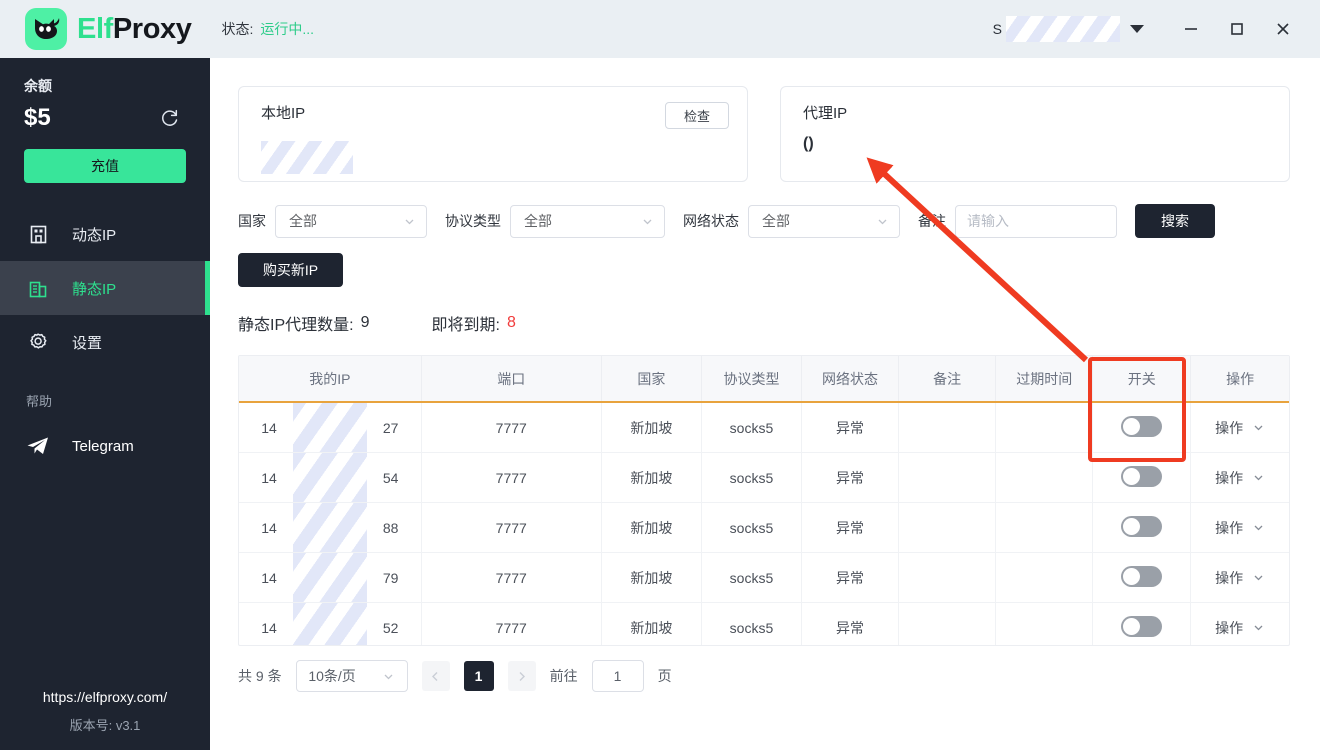 The width and height of the screenshot is (1320, 750). What do you see at coordinates (105, 342) in the screenshot?
I see `sidebar-item-settings: 设置` at bounding box center [105, 342].